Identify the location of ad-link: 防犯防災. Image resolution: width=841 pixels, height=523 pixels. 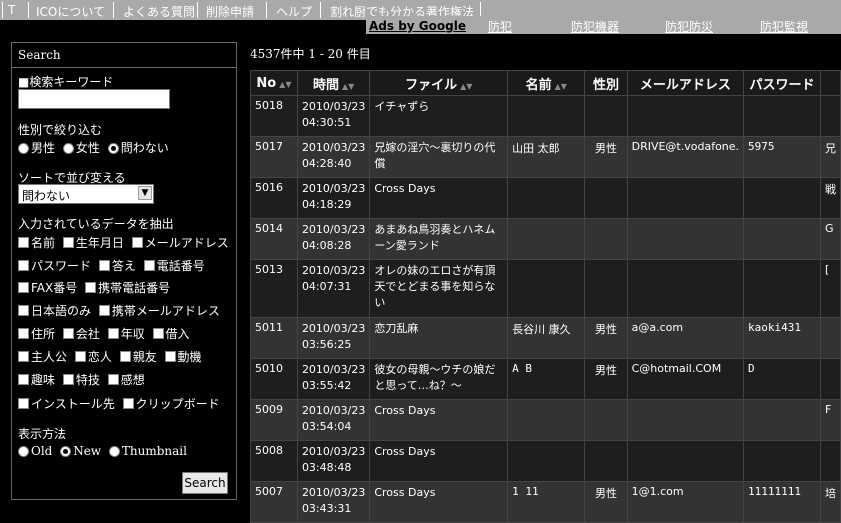
(689, 26).